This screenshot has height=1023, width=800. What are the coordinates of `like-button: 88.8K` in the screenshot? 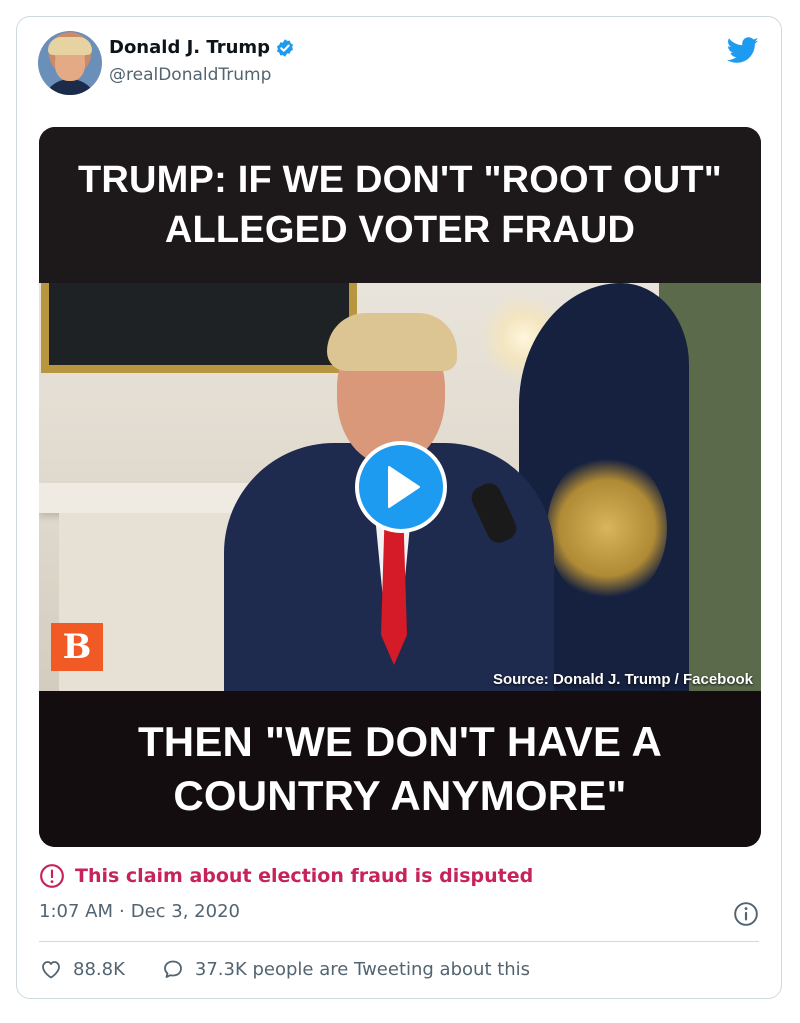 It's located at (82, 969).